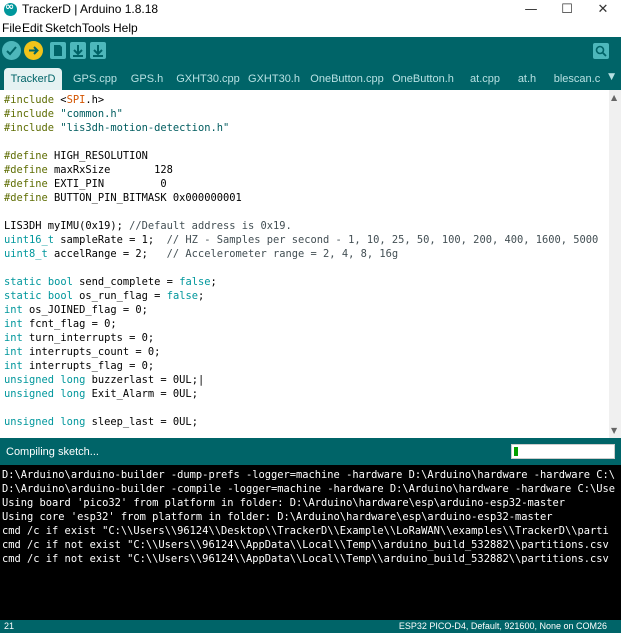  I want to click on upload-icon, so click(34, 50).